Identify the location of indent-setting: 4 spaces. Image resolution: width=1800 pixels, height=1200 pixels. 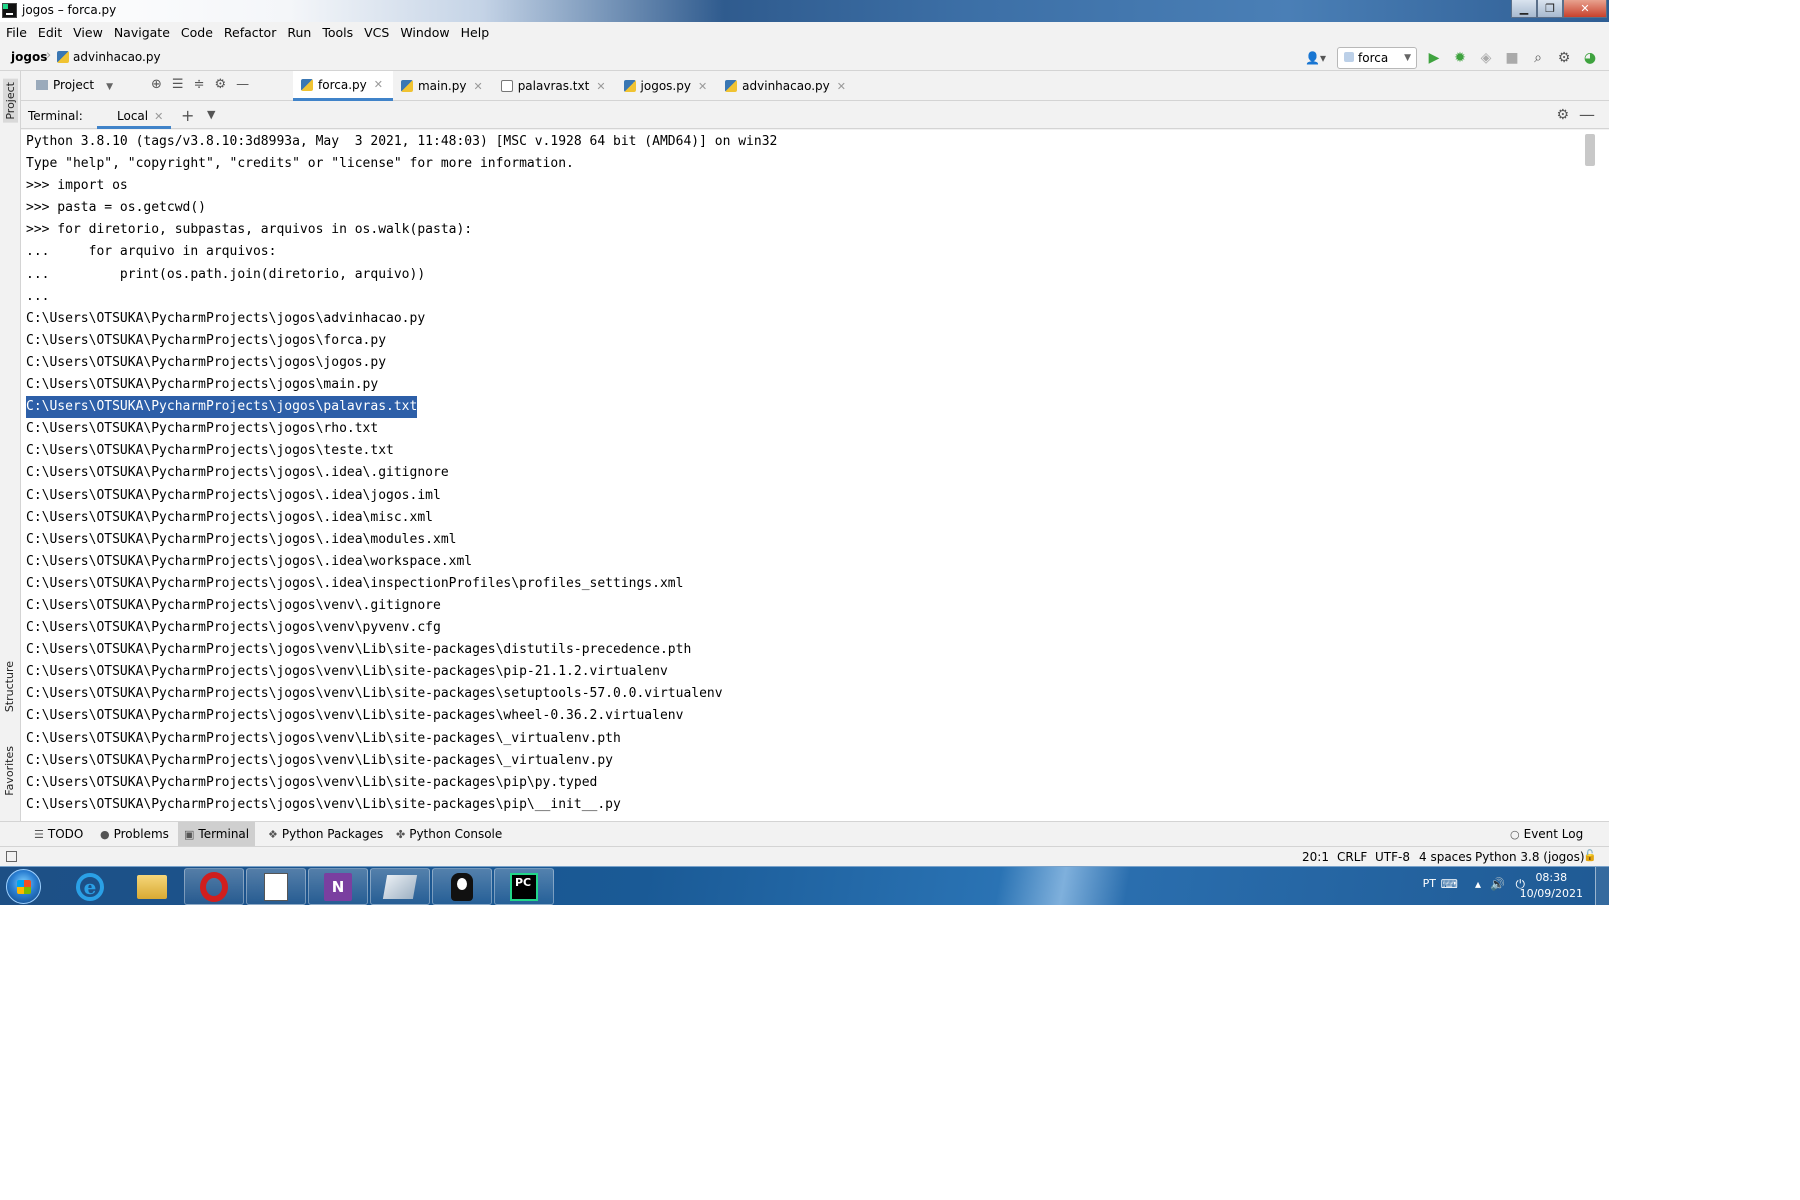
(1445, 857).